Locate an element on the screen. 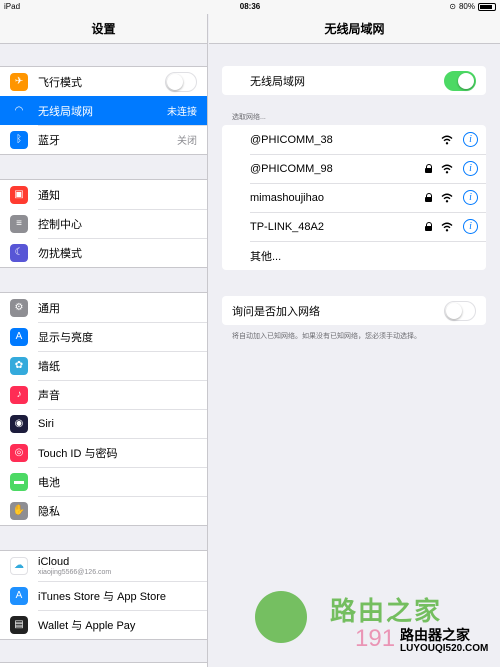  network-name: @PHICOMM_38 is located at coordinates (291, 139).